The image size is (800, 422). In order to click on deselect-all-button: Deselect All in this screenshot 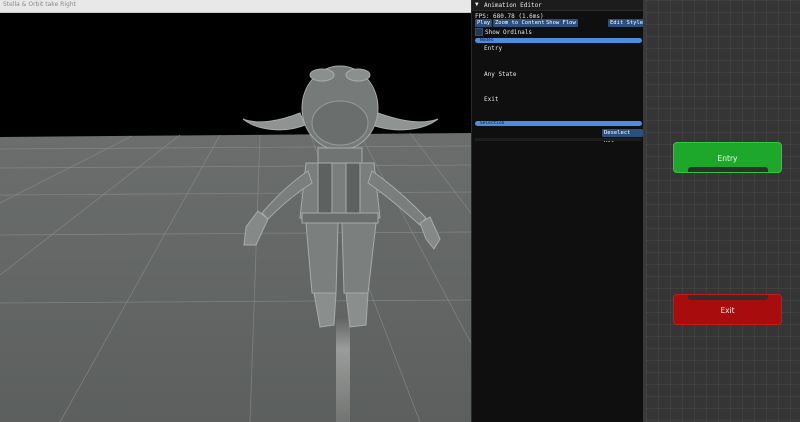, I will do `click(622, 136)`.